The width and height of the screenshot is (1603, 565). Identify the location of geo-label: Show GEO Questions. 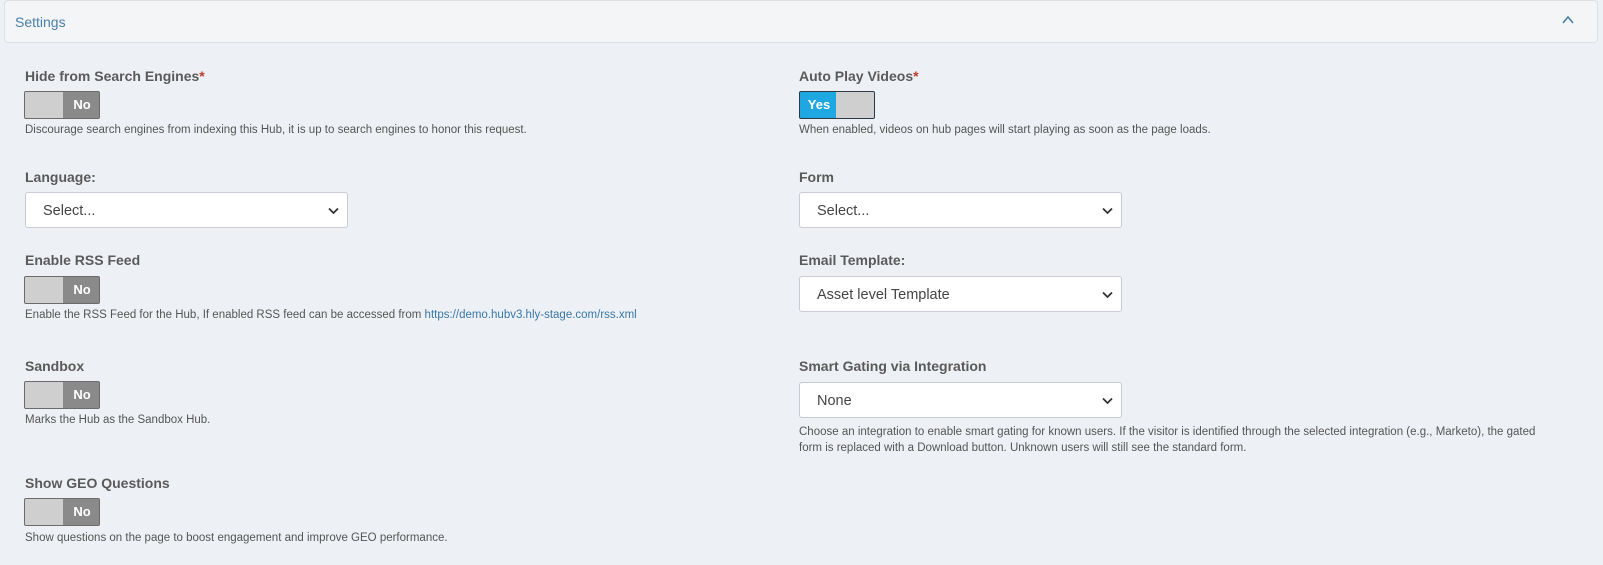
(97, 483).